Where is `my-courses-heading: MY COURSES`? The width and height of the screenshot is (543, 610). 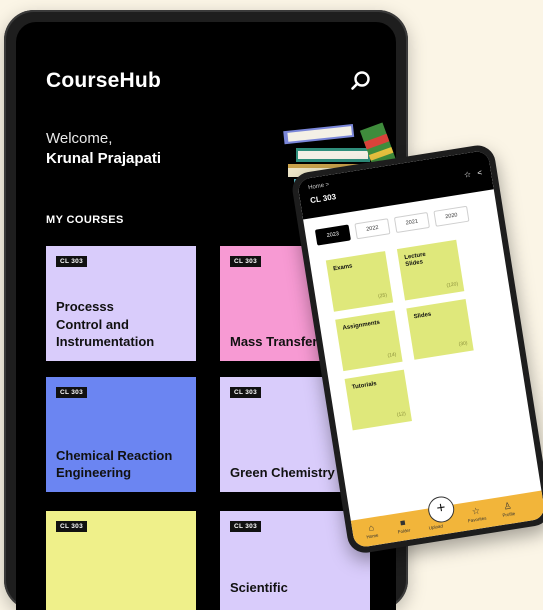 my-courses-heading: MY COURSES is located at coordinates (85, 220).